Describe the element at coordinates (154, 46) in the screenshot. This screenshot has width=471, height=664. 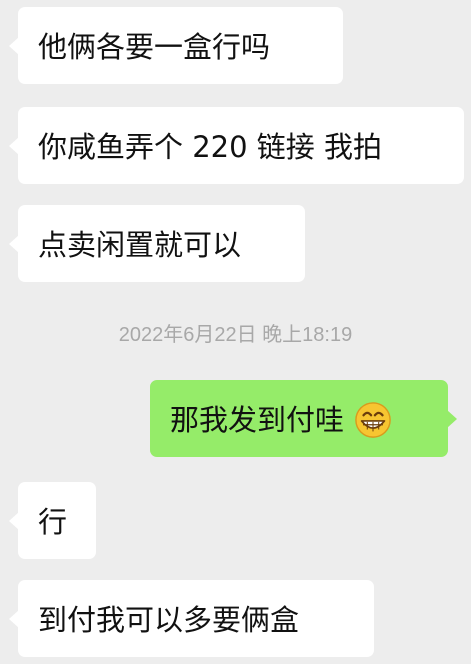
I see `message-text: 他俩各要一盒行吗` at that location.